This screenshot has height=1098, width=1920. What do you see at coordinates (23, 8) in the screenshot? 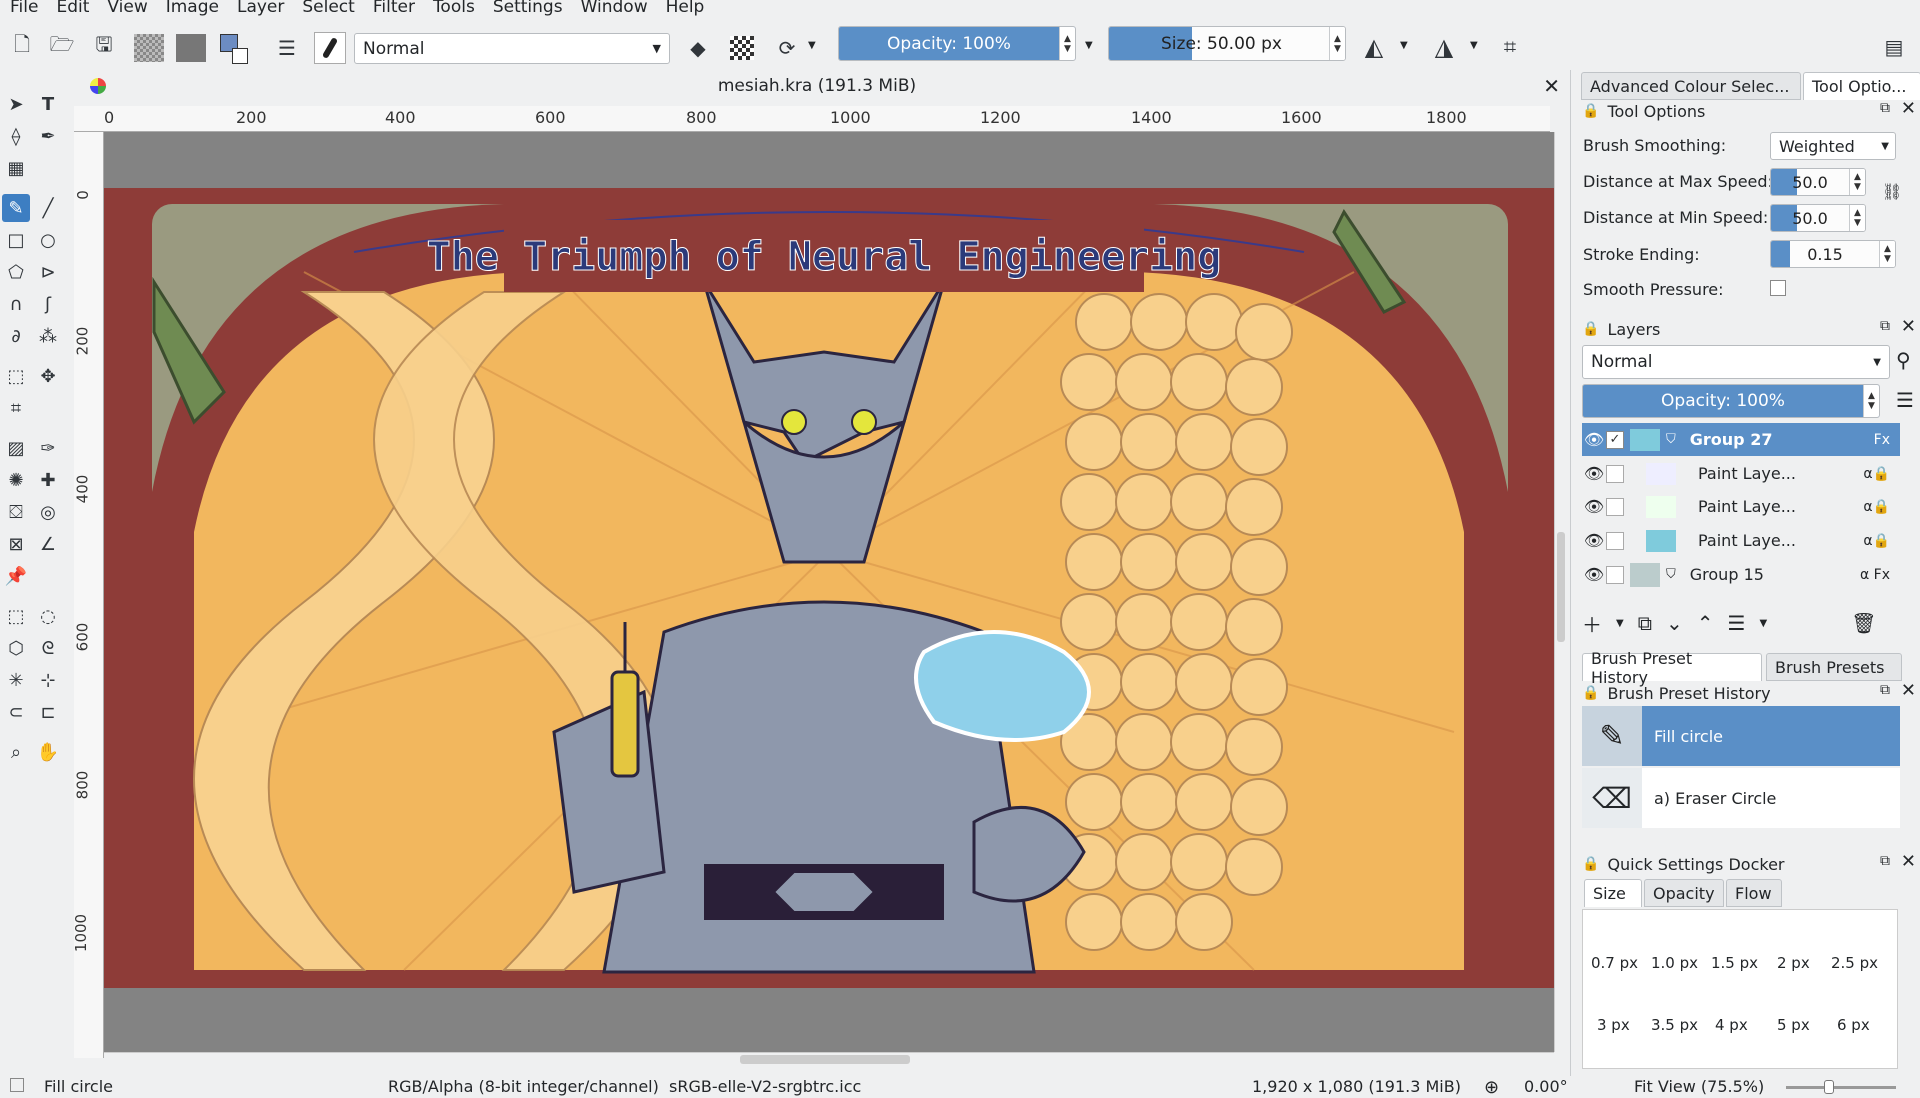
I see `menu-file: File` at bounding box center [23, 8].